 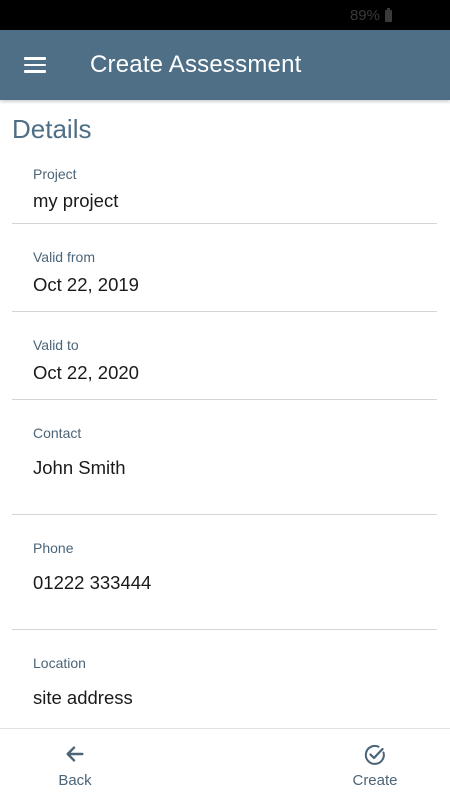 What do you see at coordinates (224, 268) in the screenshot?
I see `valid-from-field: Valid from Oct 22, 2019` at bounding box center [224, 268].